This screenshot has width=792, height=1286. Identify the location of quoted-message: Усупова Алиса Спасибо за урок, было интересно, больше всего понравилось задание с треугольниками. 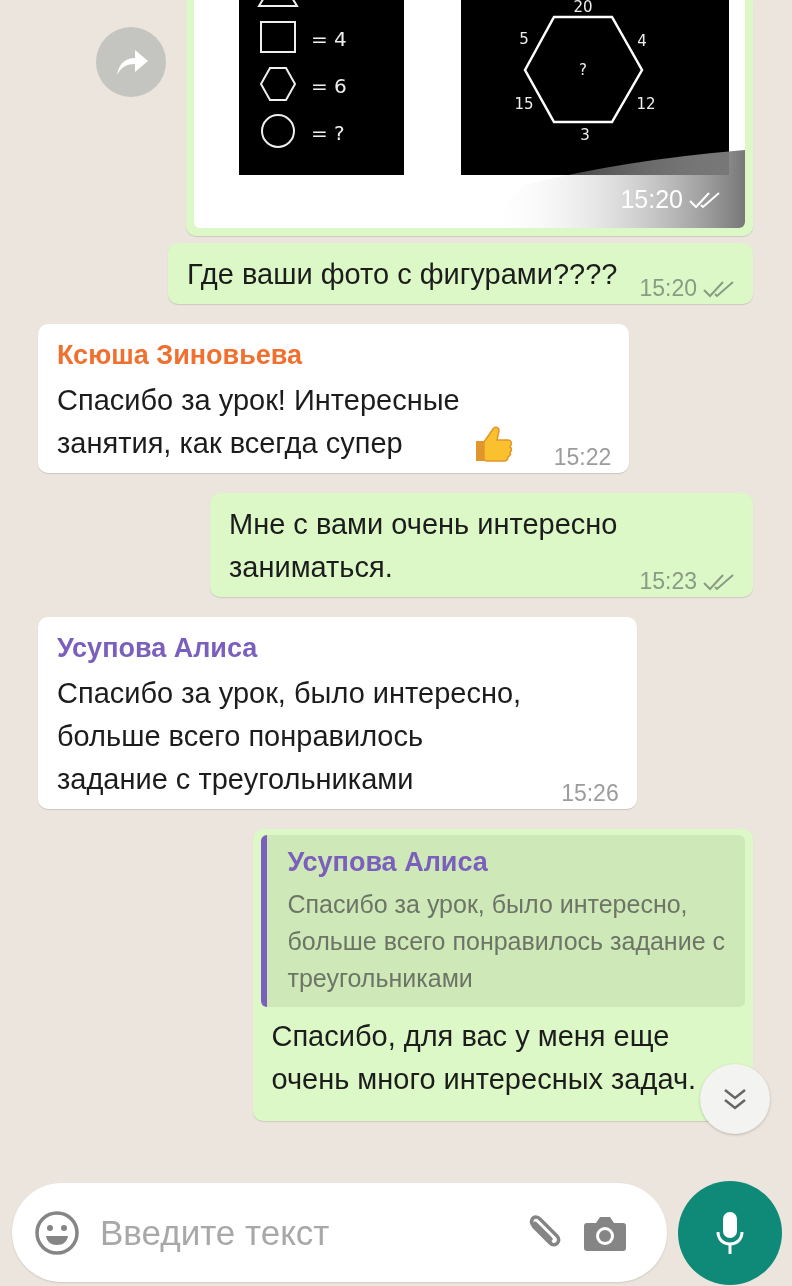
(503, 921).